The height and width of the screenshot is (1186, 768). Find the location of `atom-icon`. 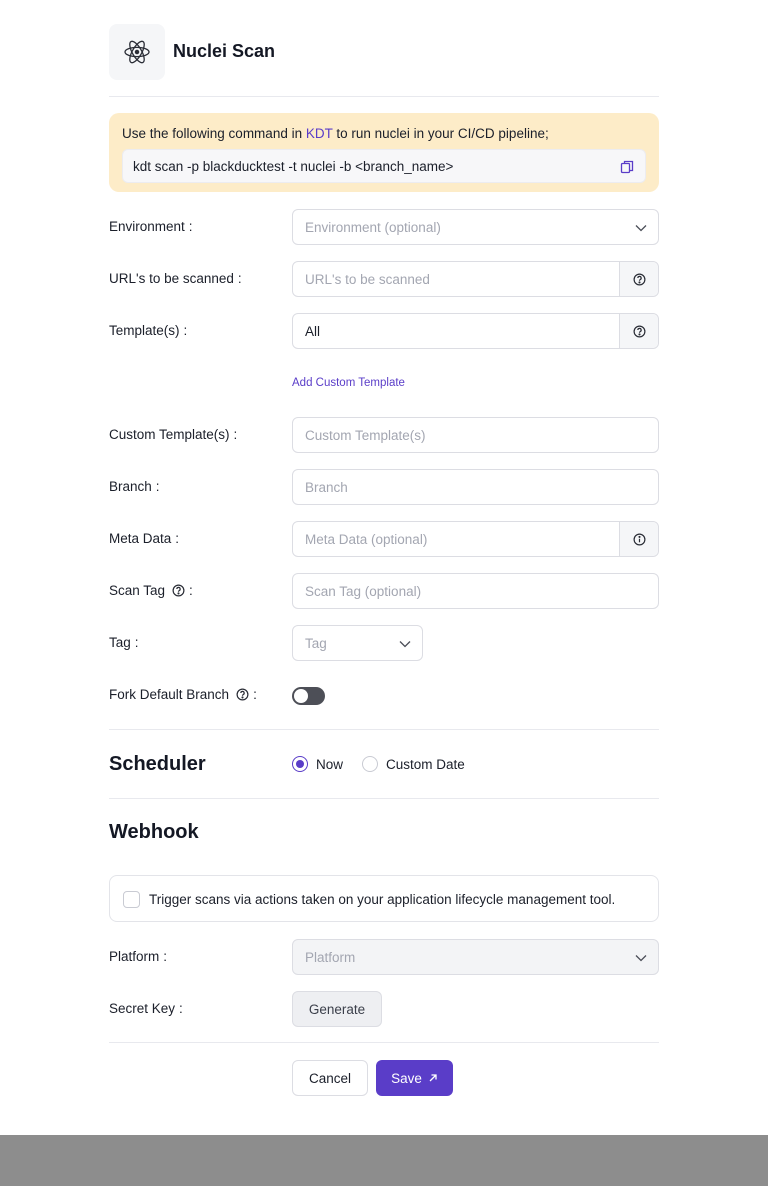

atom-icon is located at coordinates (137, 52).